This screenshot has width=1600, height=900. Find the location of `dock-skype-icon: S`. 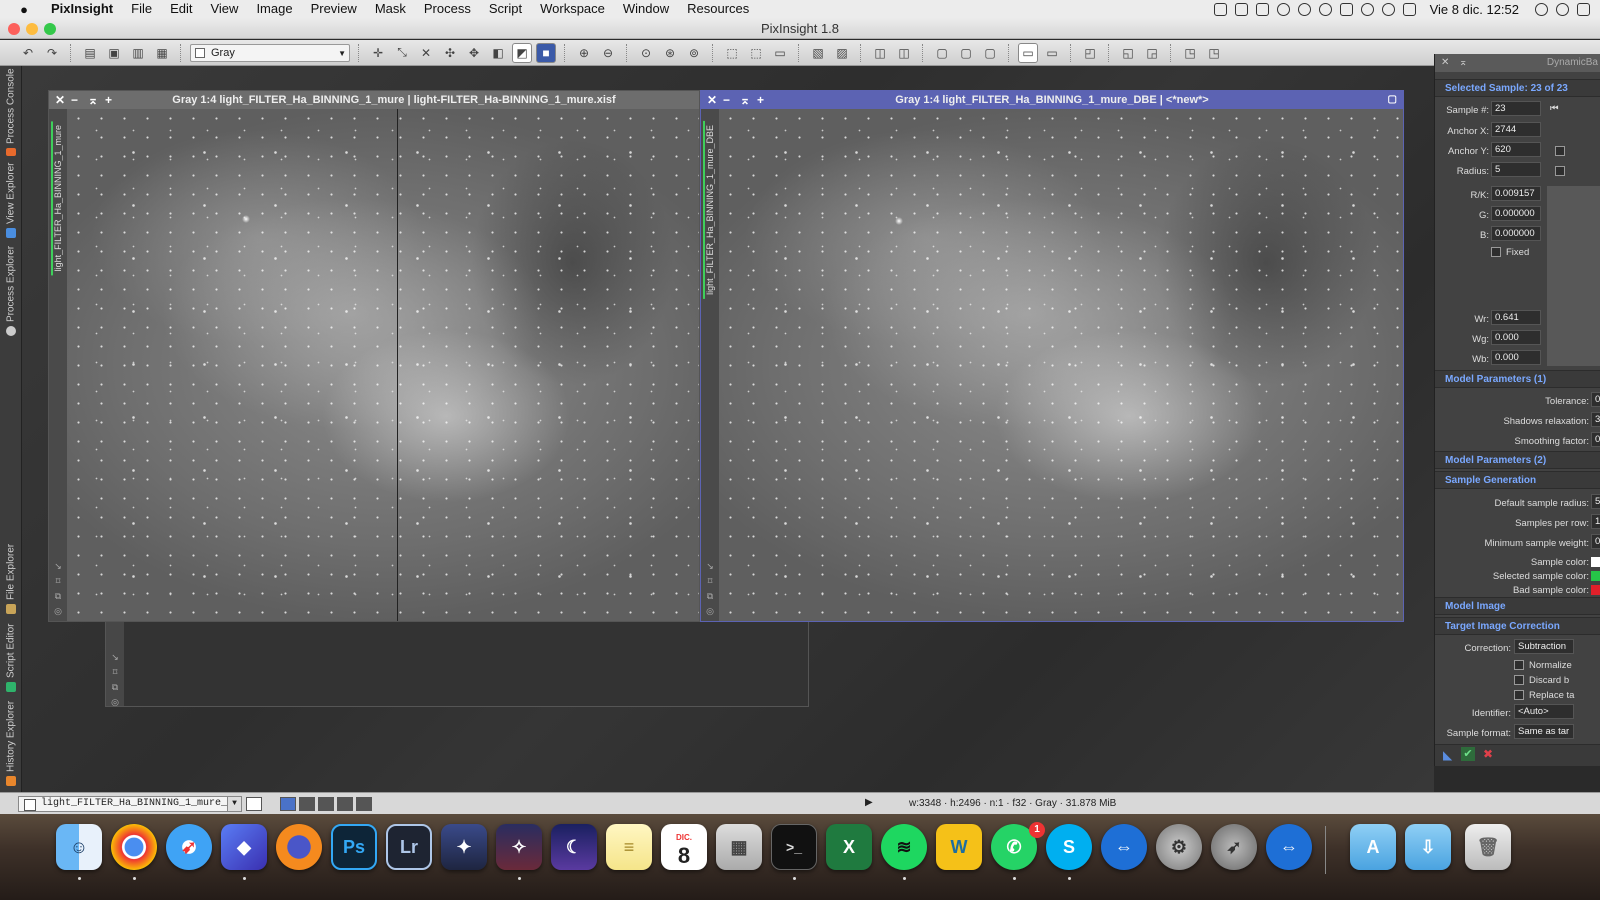

dock-skype-icon: S is located at coordinates (1069, 847).